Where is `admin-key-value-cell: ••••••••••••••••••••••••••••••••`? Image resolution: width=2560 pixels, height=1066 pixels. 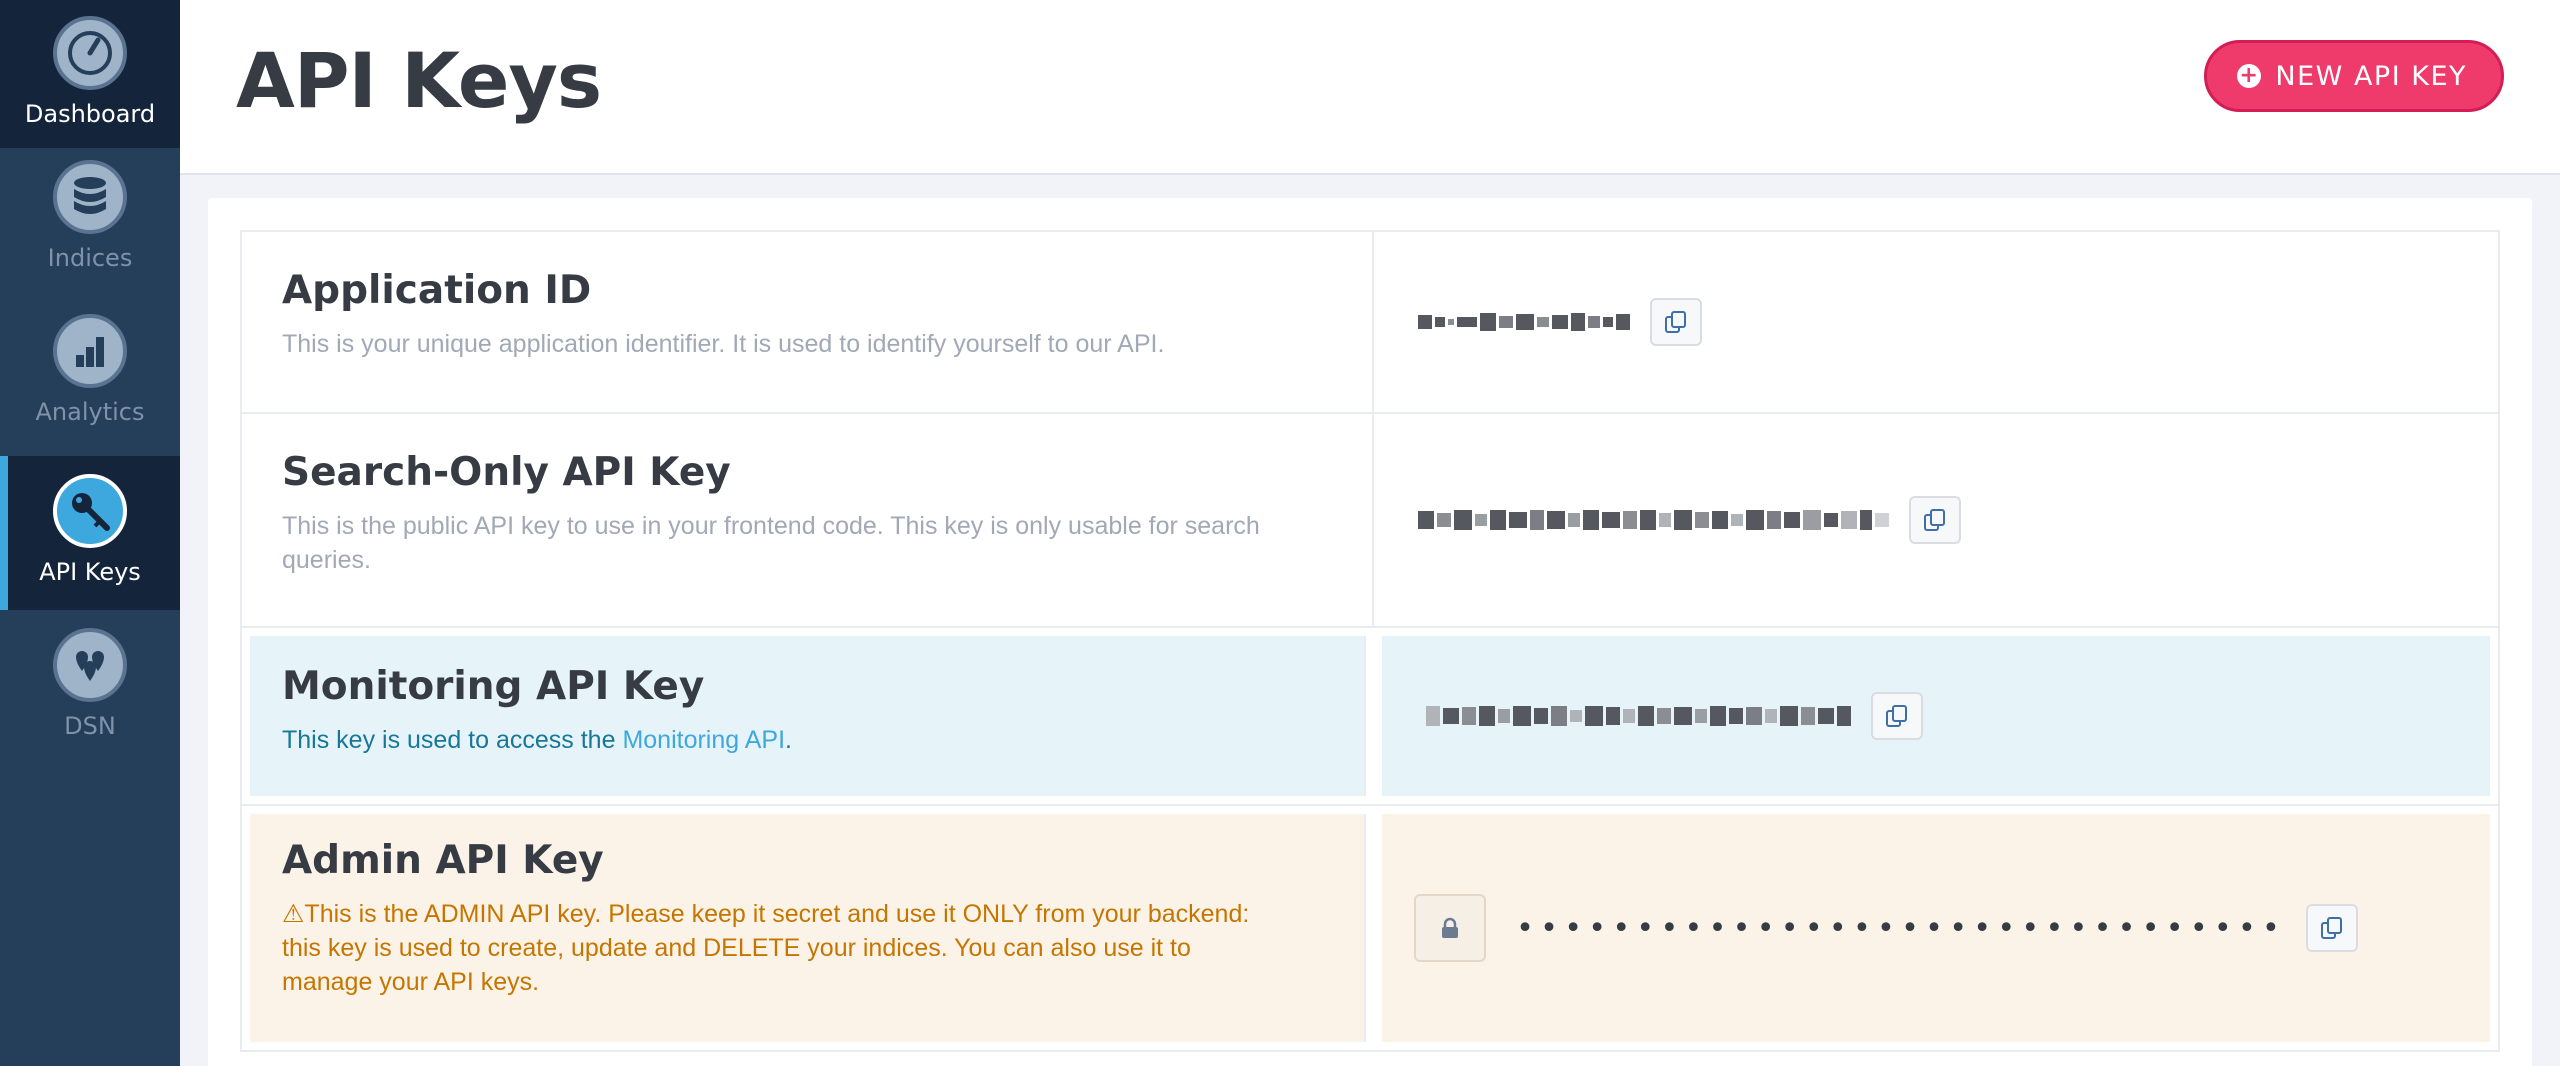 admin-key-value-cell: •••••••••••••••••••••••••••••••• is located at coordinates (1936, 928).